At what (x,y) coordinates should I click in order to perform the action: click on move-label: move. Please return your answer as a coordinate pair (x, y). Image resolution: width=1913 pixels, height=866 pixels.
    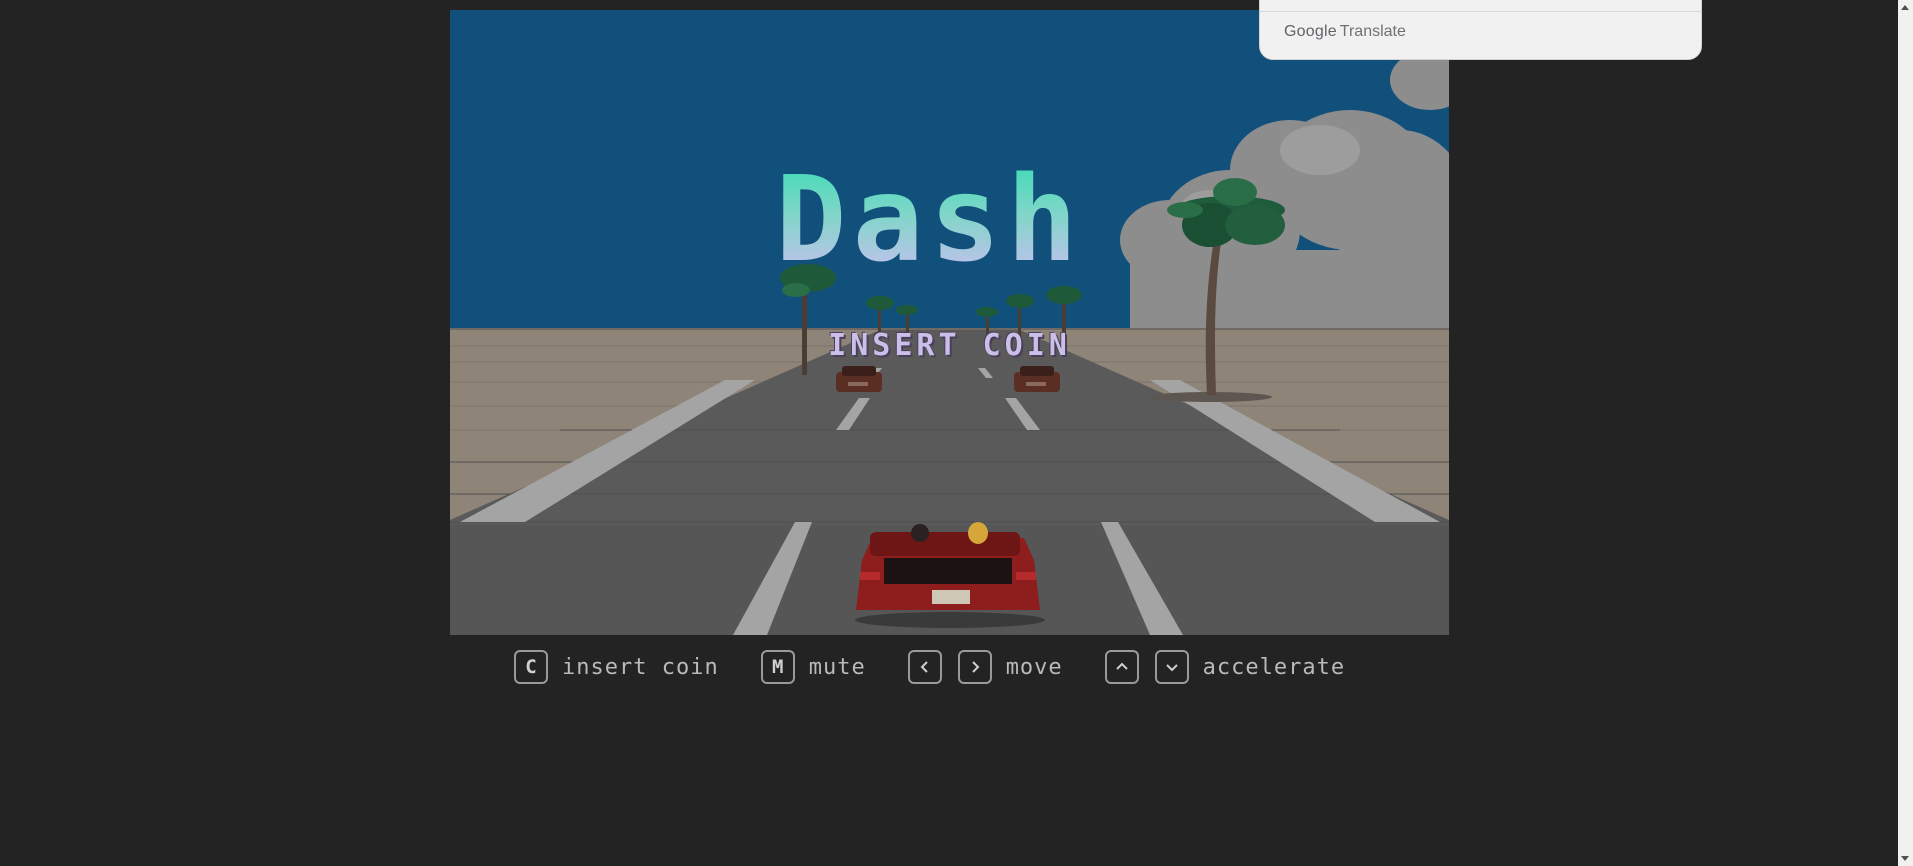
    Looking at the image, I should click on (1034, 667).